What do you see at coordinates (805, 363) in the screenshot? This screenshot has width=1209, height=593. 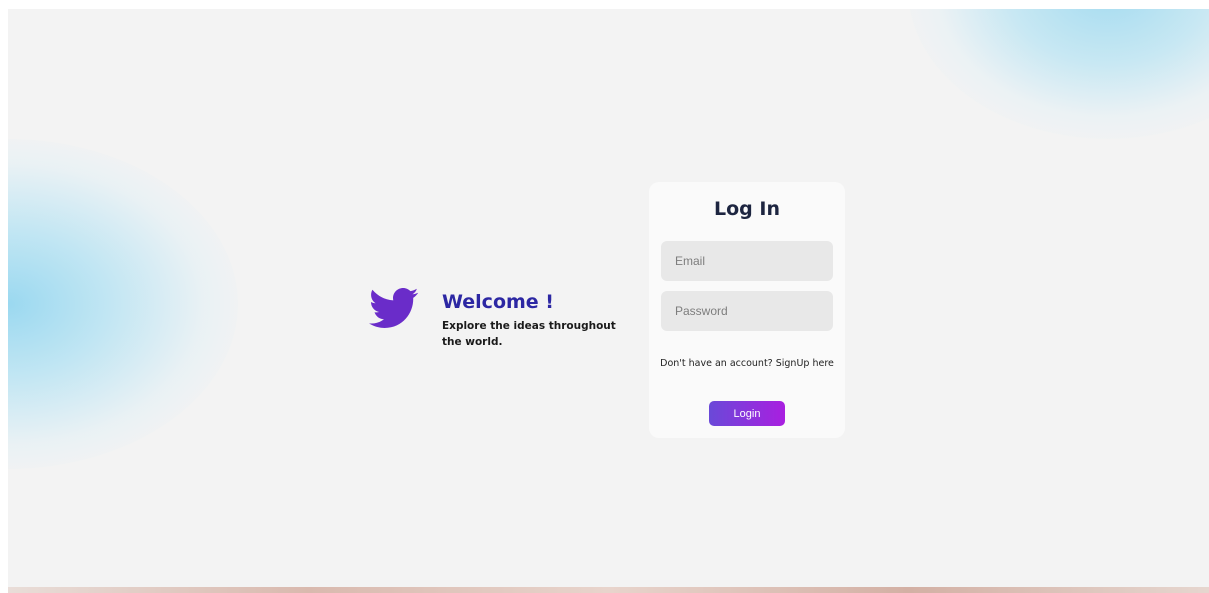 I see `signup-link: SignUp here` at bounding box center [805, 363].